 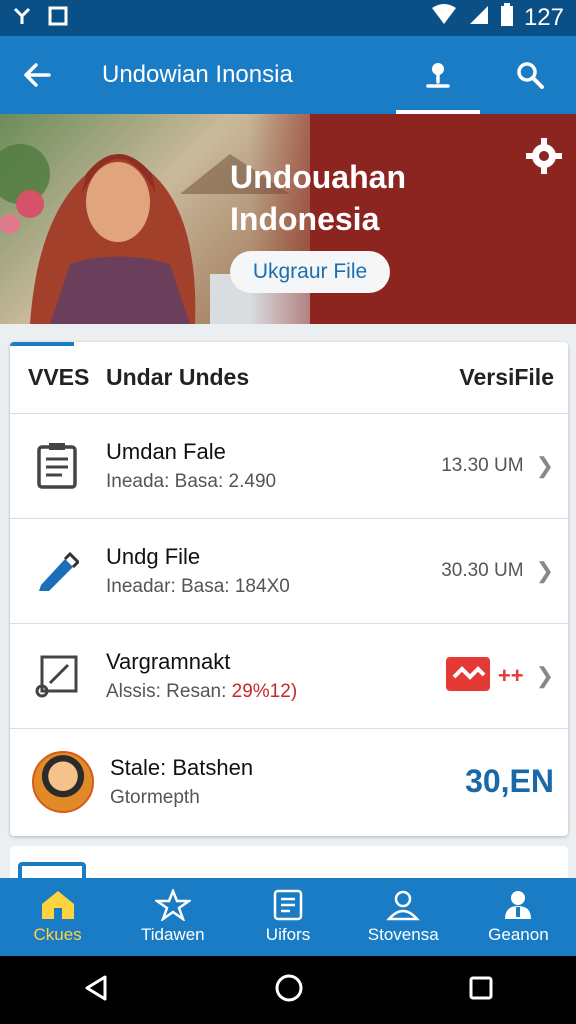 I want to click on recents-nav-button, so click(x=481, y=990).